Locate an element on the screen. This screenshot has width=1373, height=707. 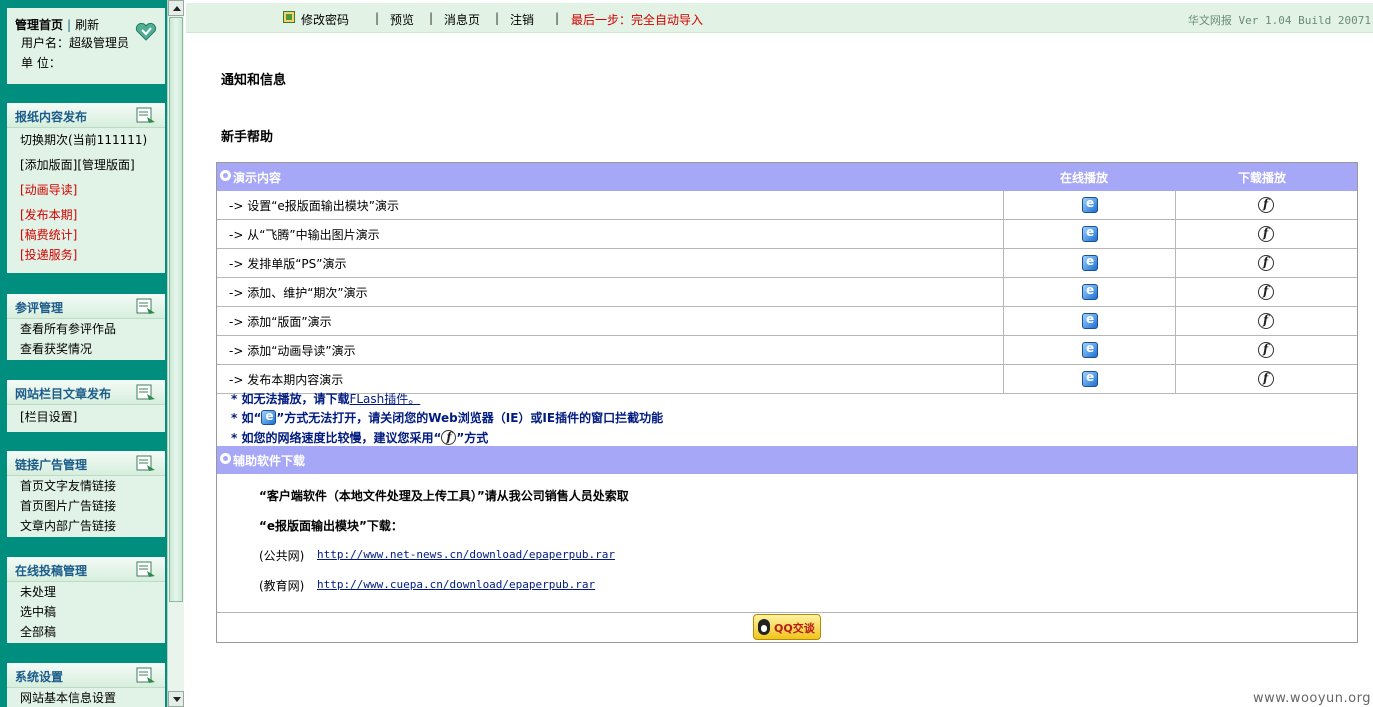
demo-title: -> 添加、维护“期次”演示 is located at coordinates (298, 293).